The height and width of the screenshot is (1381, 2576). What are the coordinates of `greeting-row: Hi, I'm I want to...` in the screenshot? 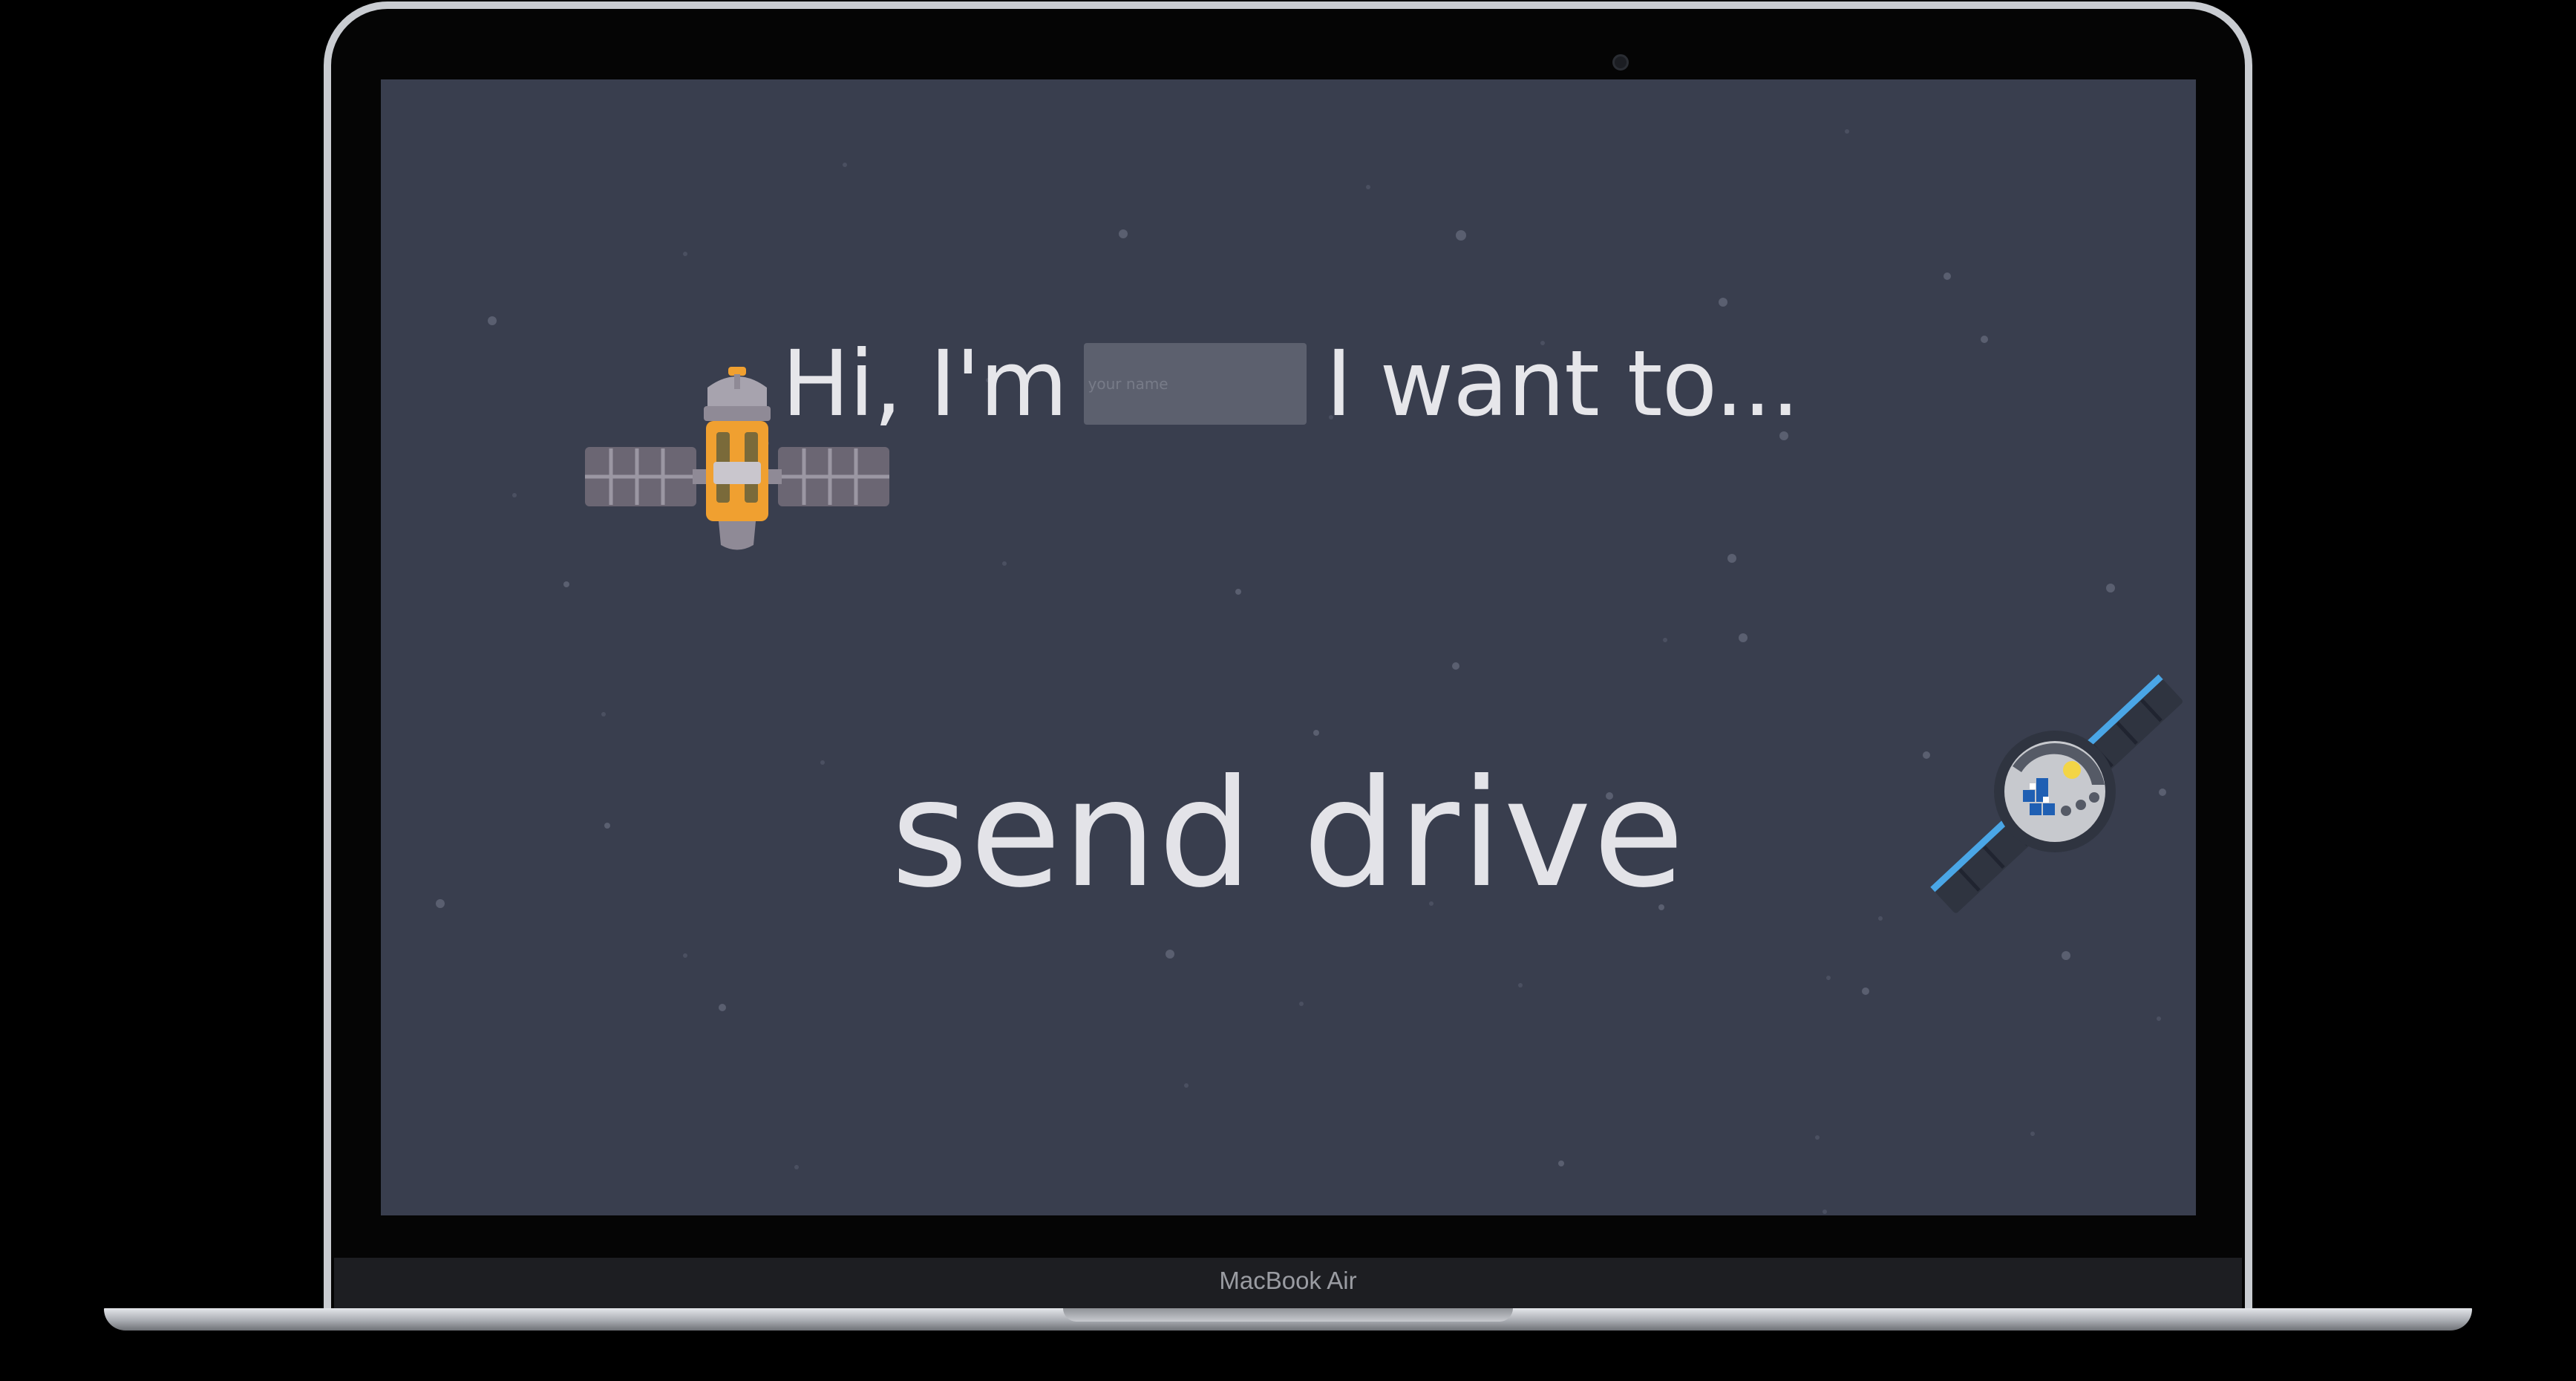 It's located at (1291, 384).